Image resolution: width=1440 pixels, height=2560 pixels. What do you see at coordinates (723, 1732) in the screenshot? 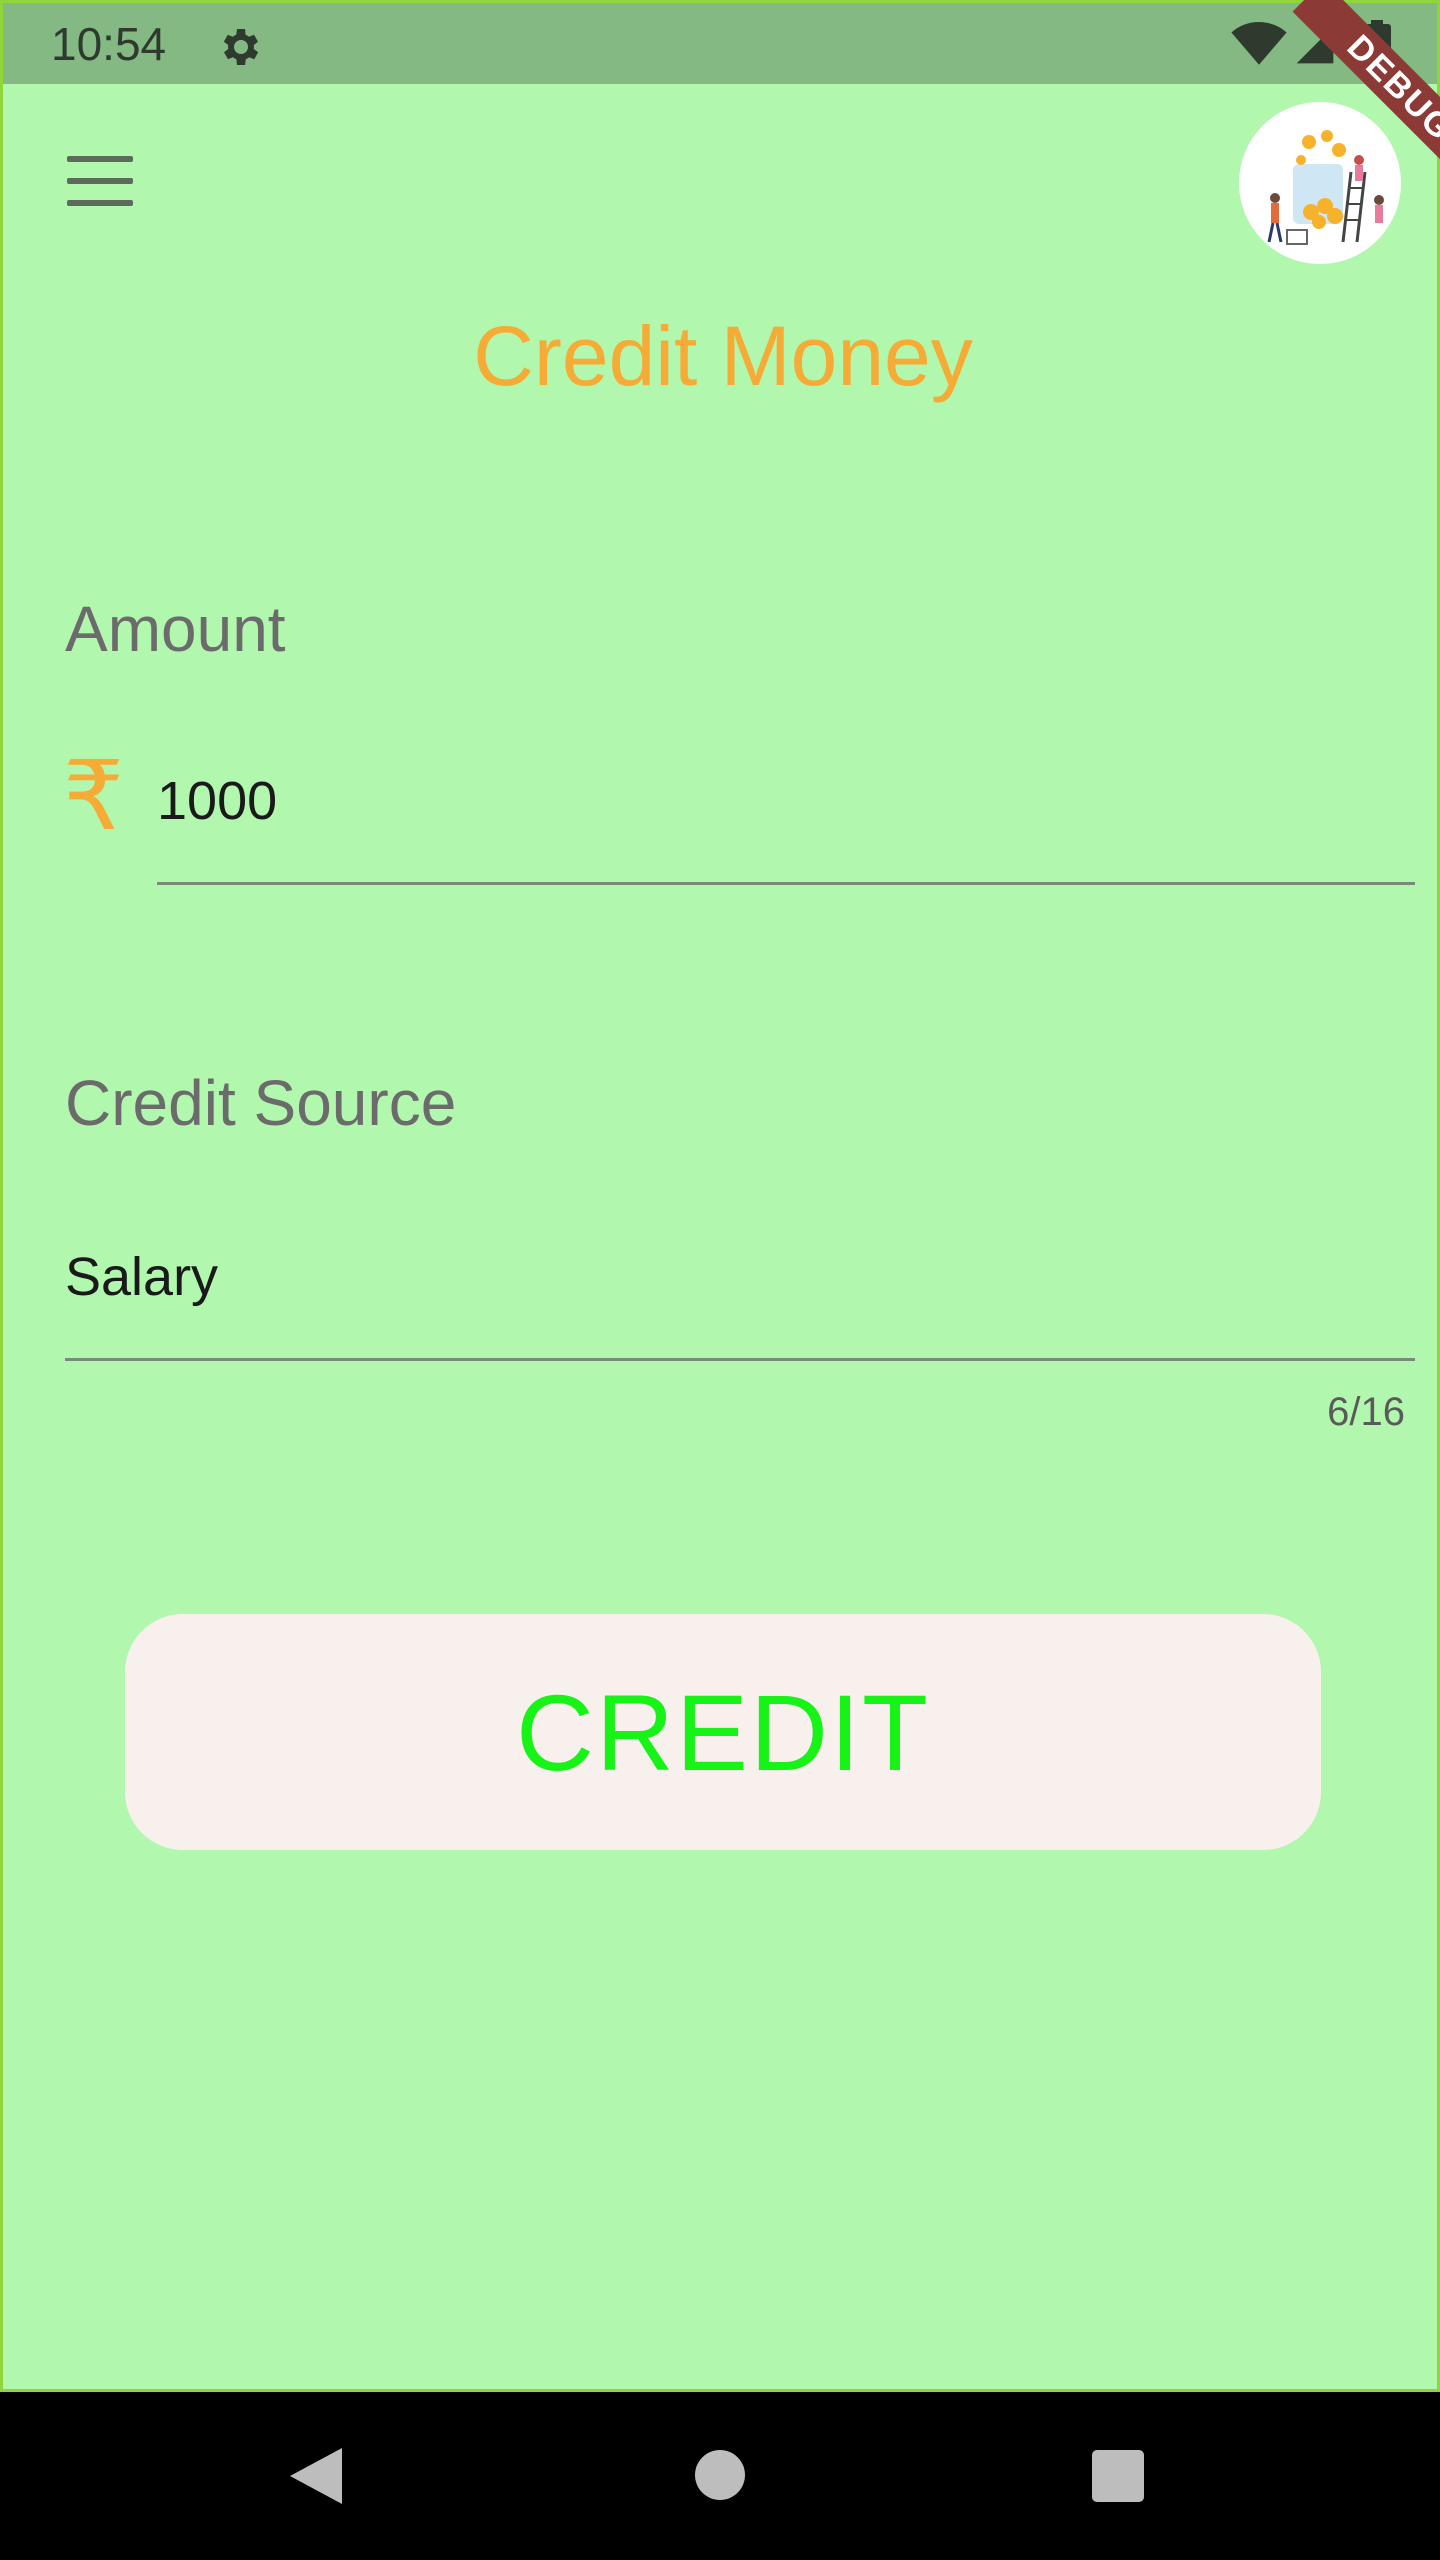
I see `credit-button: CREDIT` at bounding box center [723, 1732].